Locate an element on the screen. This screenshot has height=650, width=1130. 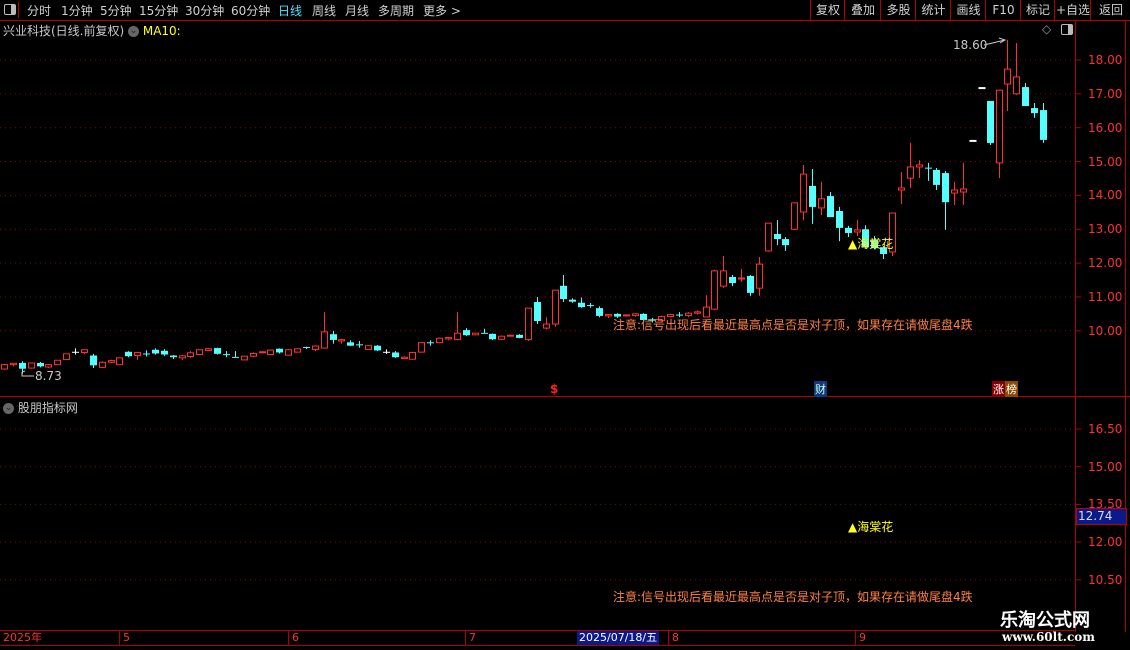
rank-marker-zhang: 涨 is located at coordinates (998, 389).